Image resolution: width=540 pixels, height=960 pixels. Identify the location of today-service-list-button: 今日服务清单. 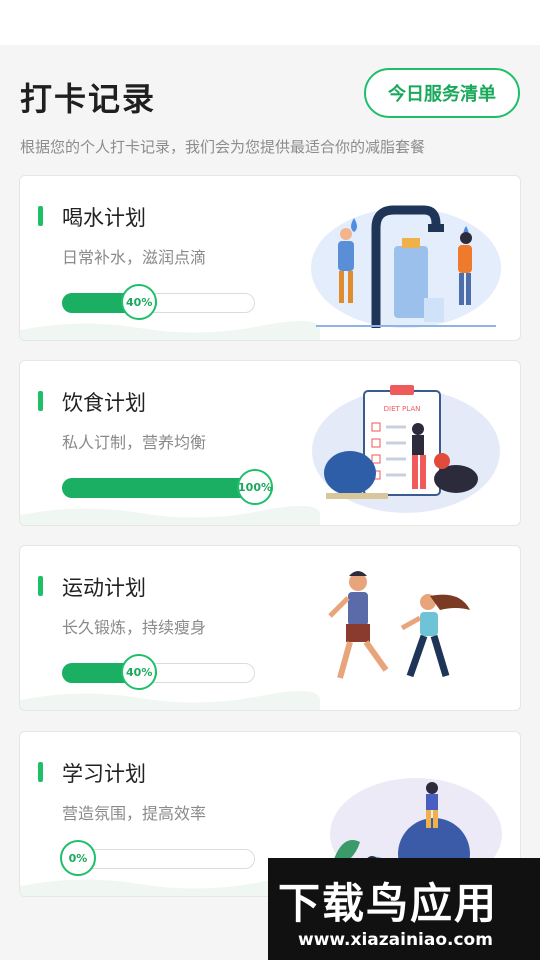
(442, 93).